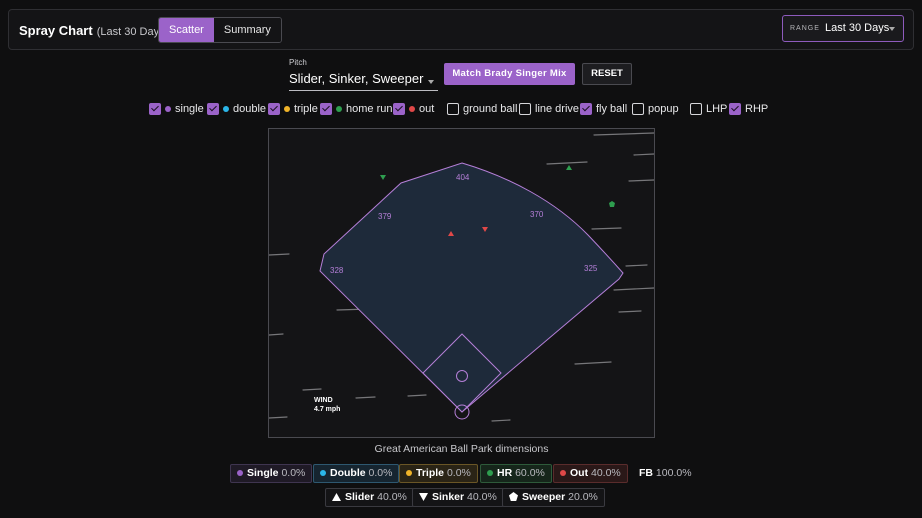  Describe the element at coordinates (490, 473) in the screenshot. I see `hr-dot-icon` at that location.